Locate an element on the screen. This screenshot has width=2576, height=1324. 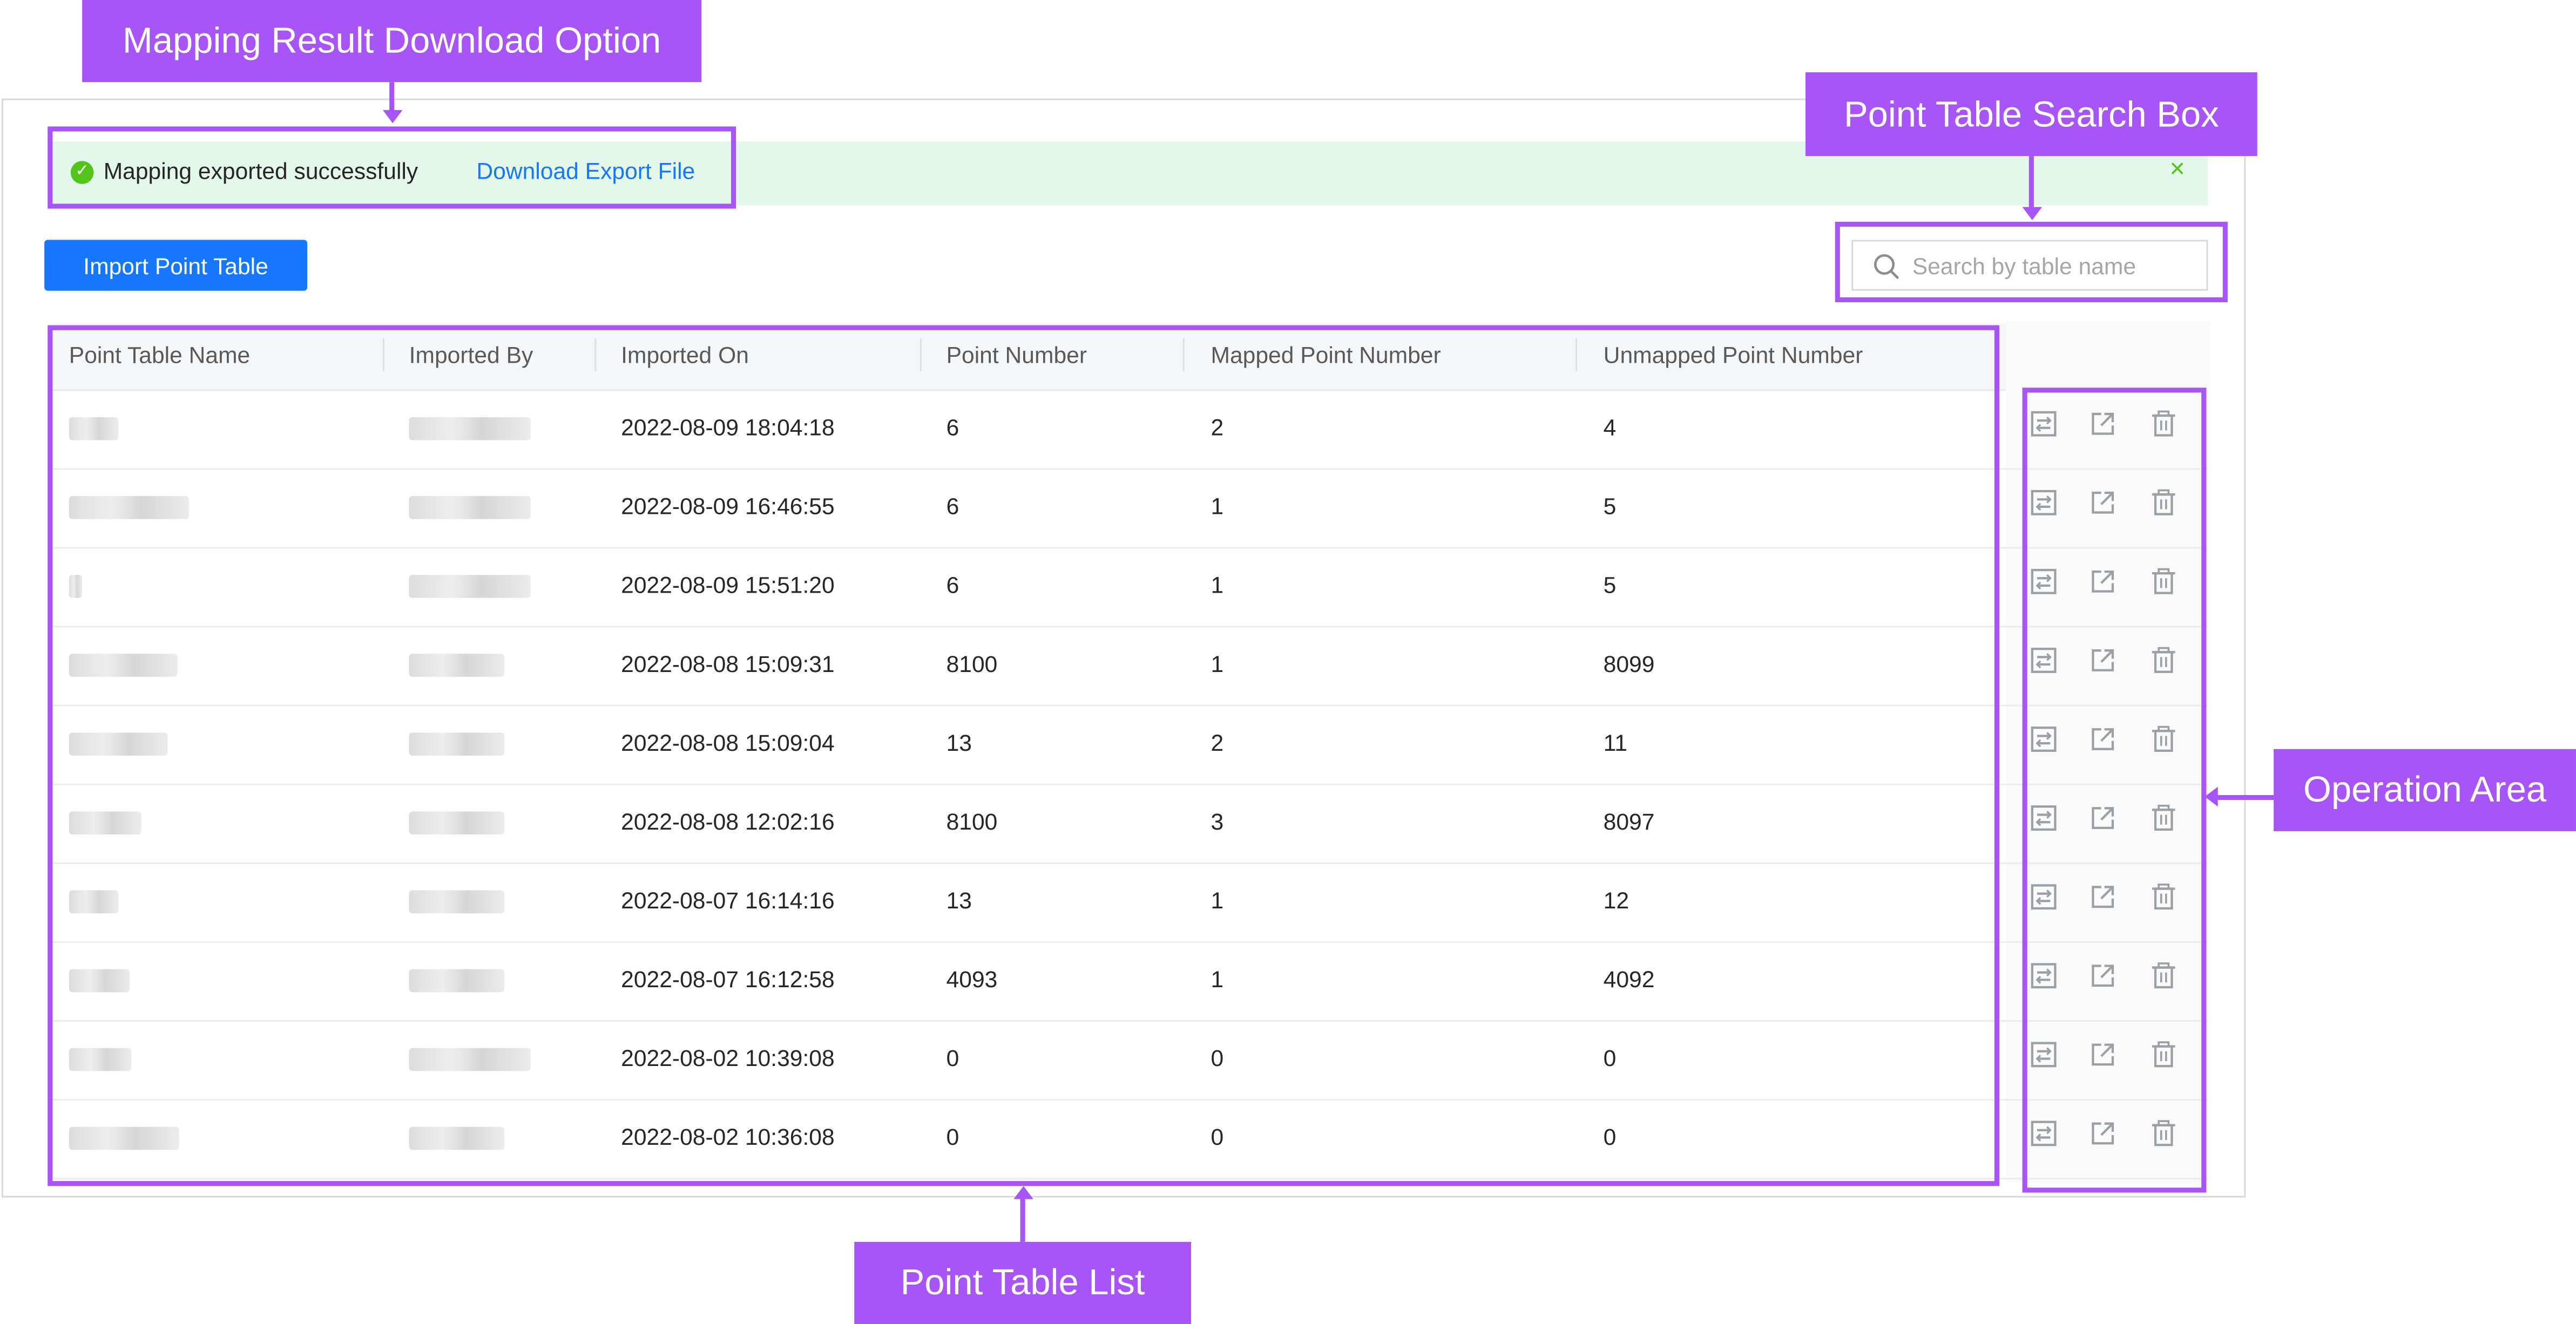
annotation-box-operation is located at coordinates (2114, 790).